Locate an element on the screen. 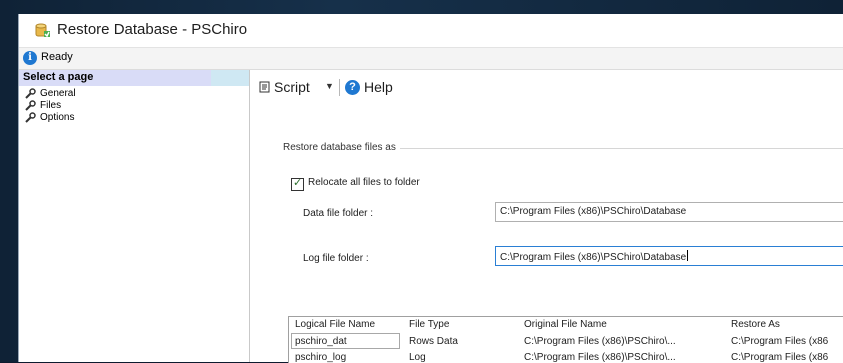 This screenshot has height=363, width=843. relocate-checkbox: ✓ is located at coordinates (297, 183).